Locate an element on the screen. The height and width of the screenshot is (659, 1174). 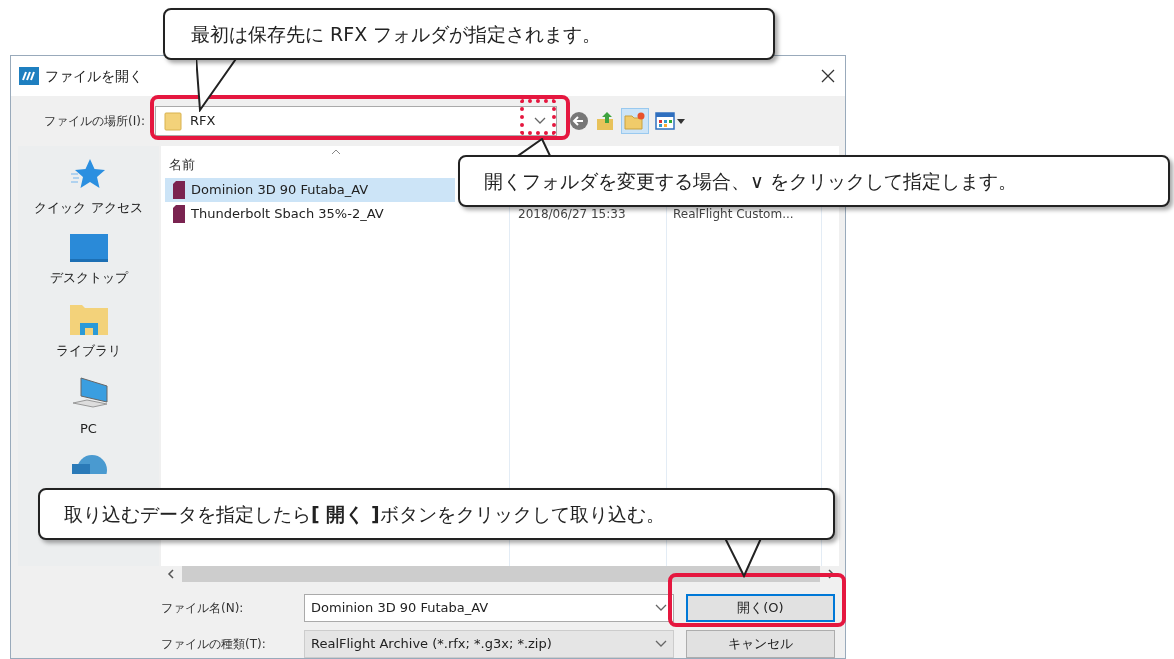
scroll-left-icon is located at coordinates (170, 574).